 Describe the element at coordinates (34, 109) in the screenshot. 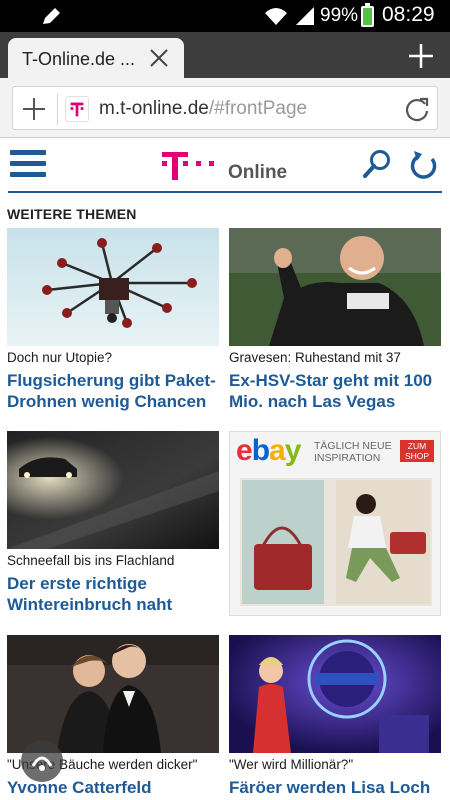

I see `add-bookmark-icon` at that location.